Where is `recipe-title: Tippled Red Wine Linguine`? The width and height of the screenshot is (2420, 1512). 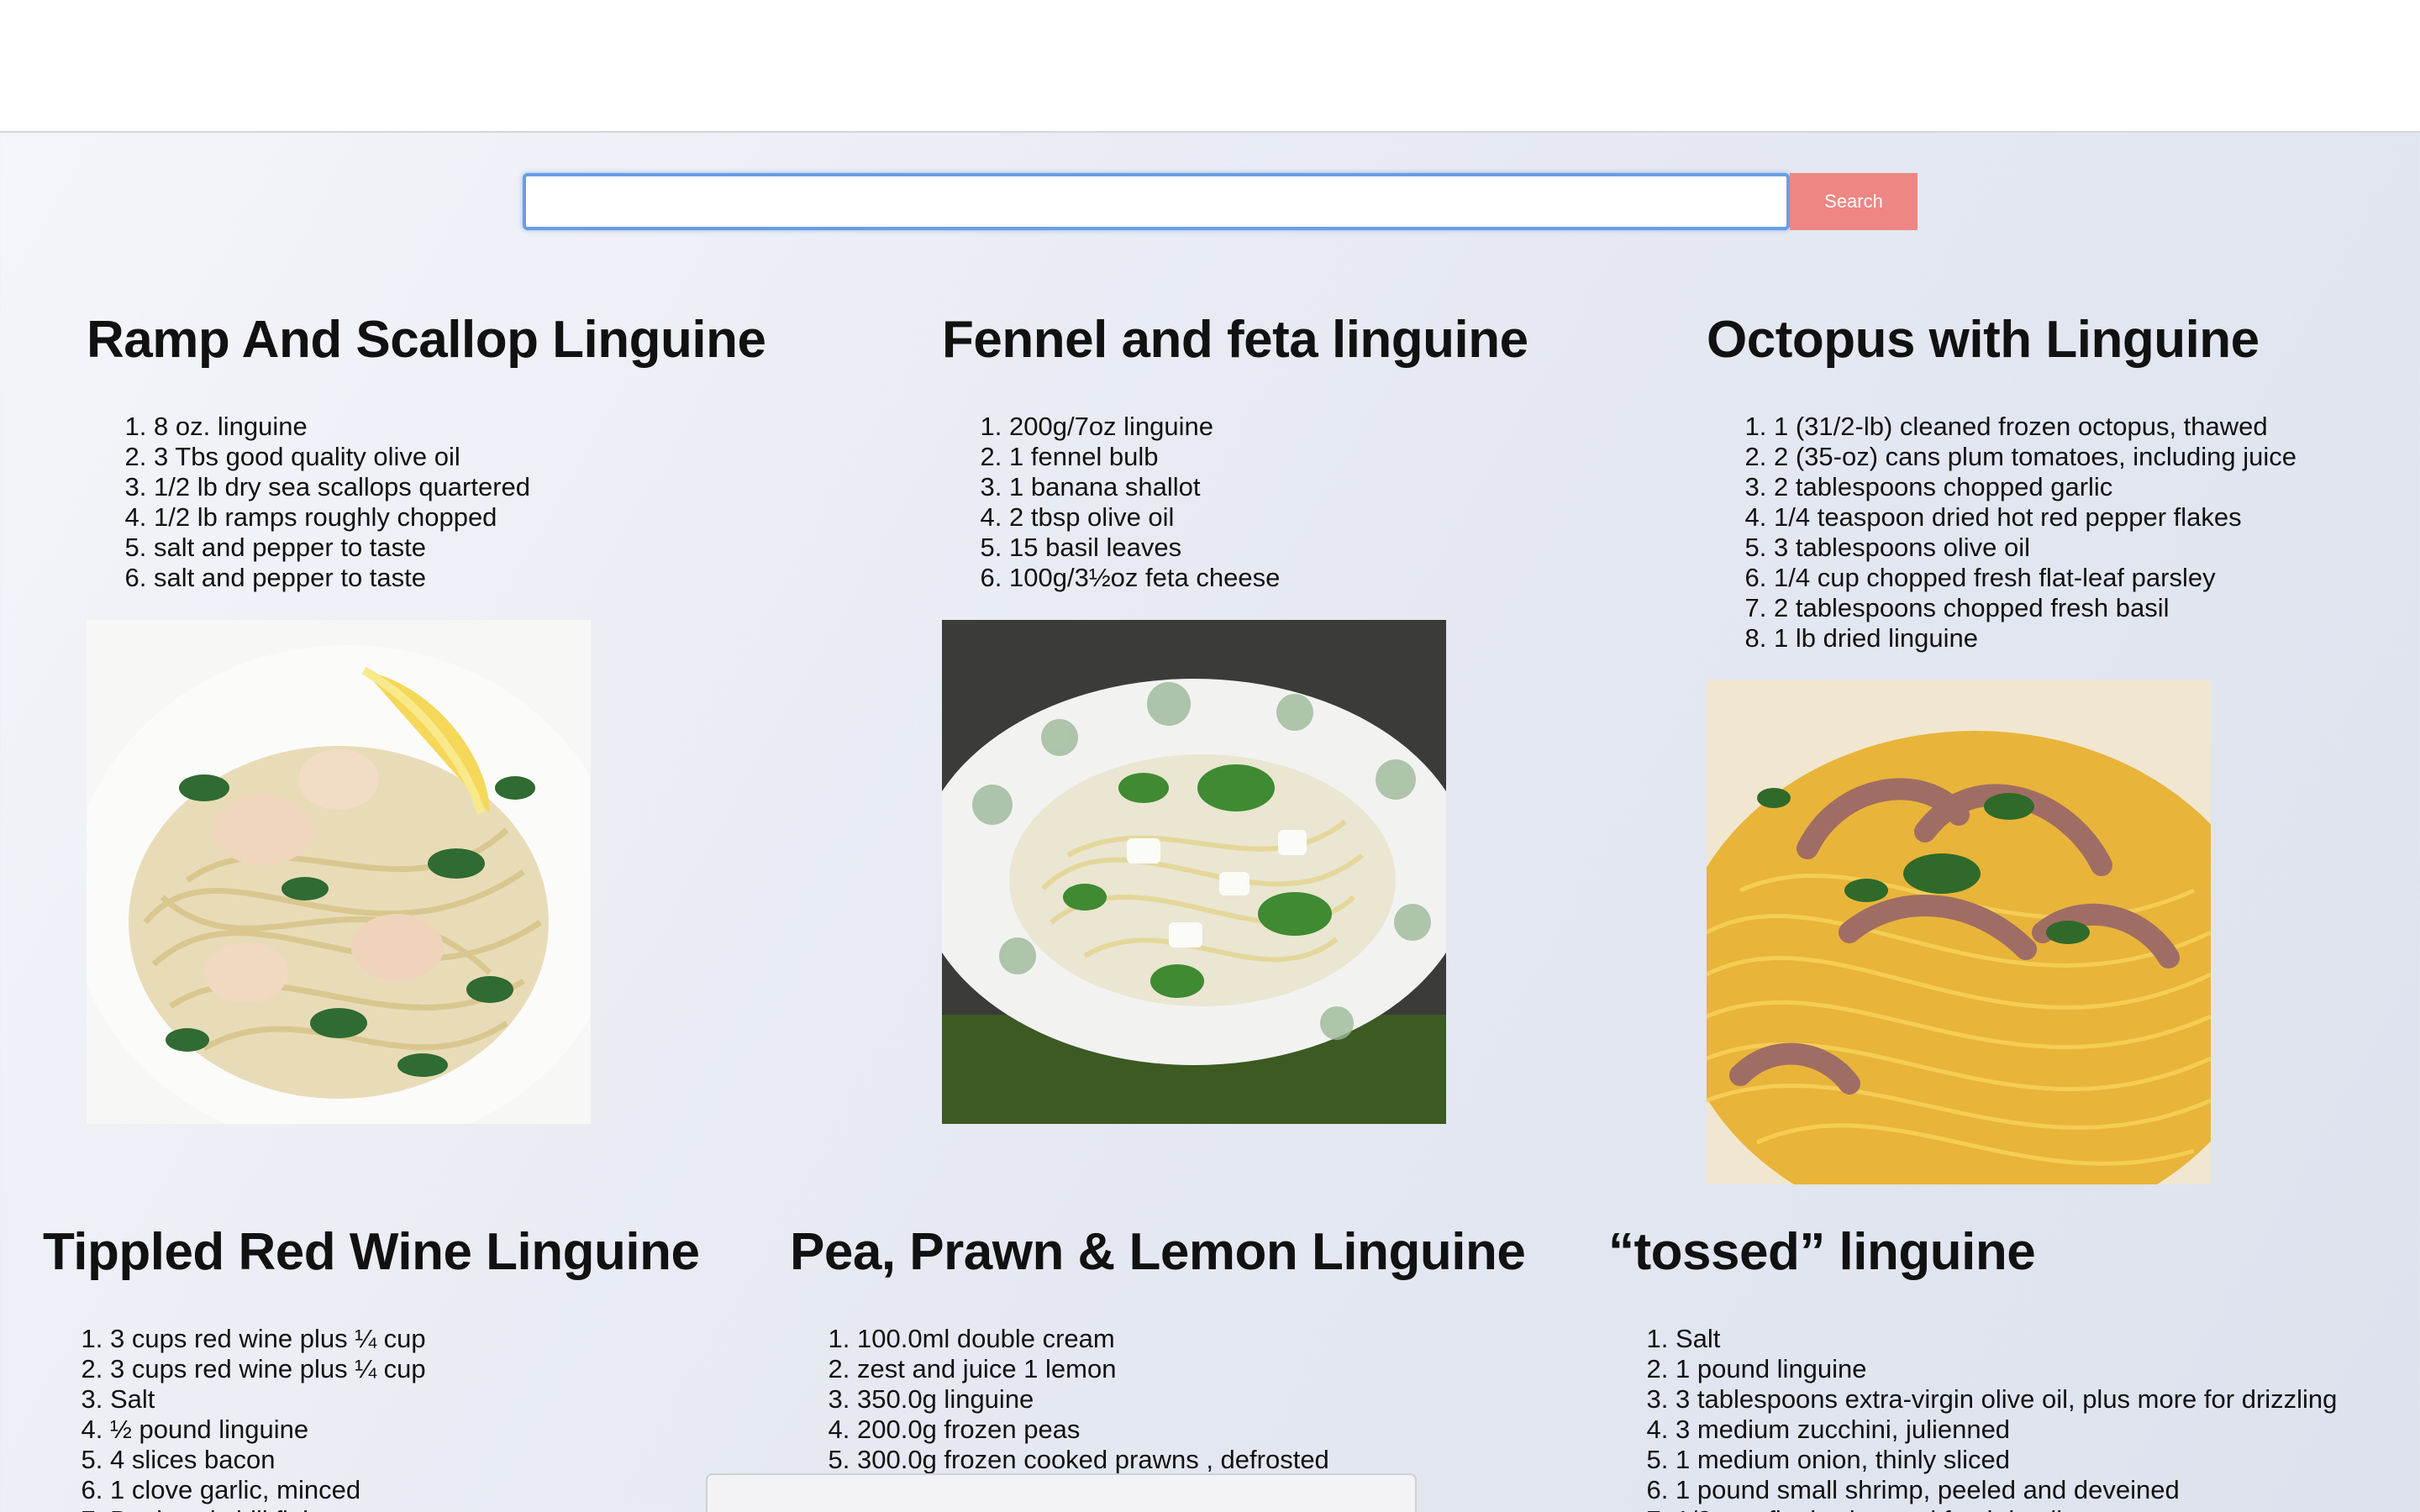 recipe-title: Tippled Red Wine Linguine is located at coordinates (371, 1252).